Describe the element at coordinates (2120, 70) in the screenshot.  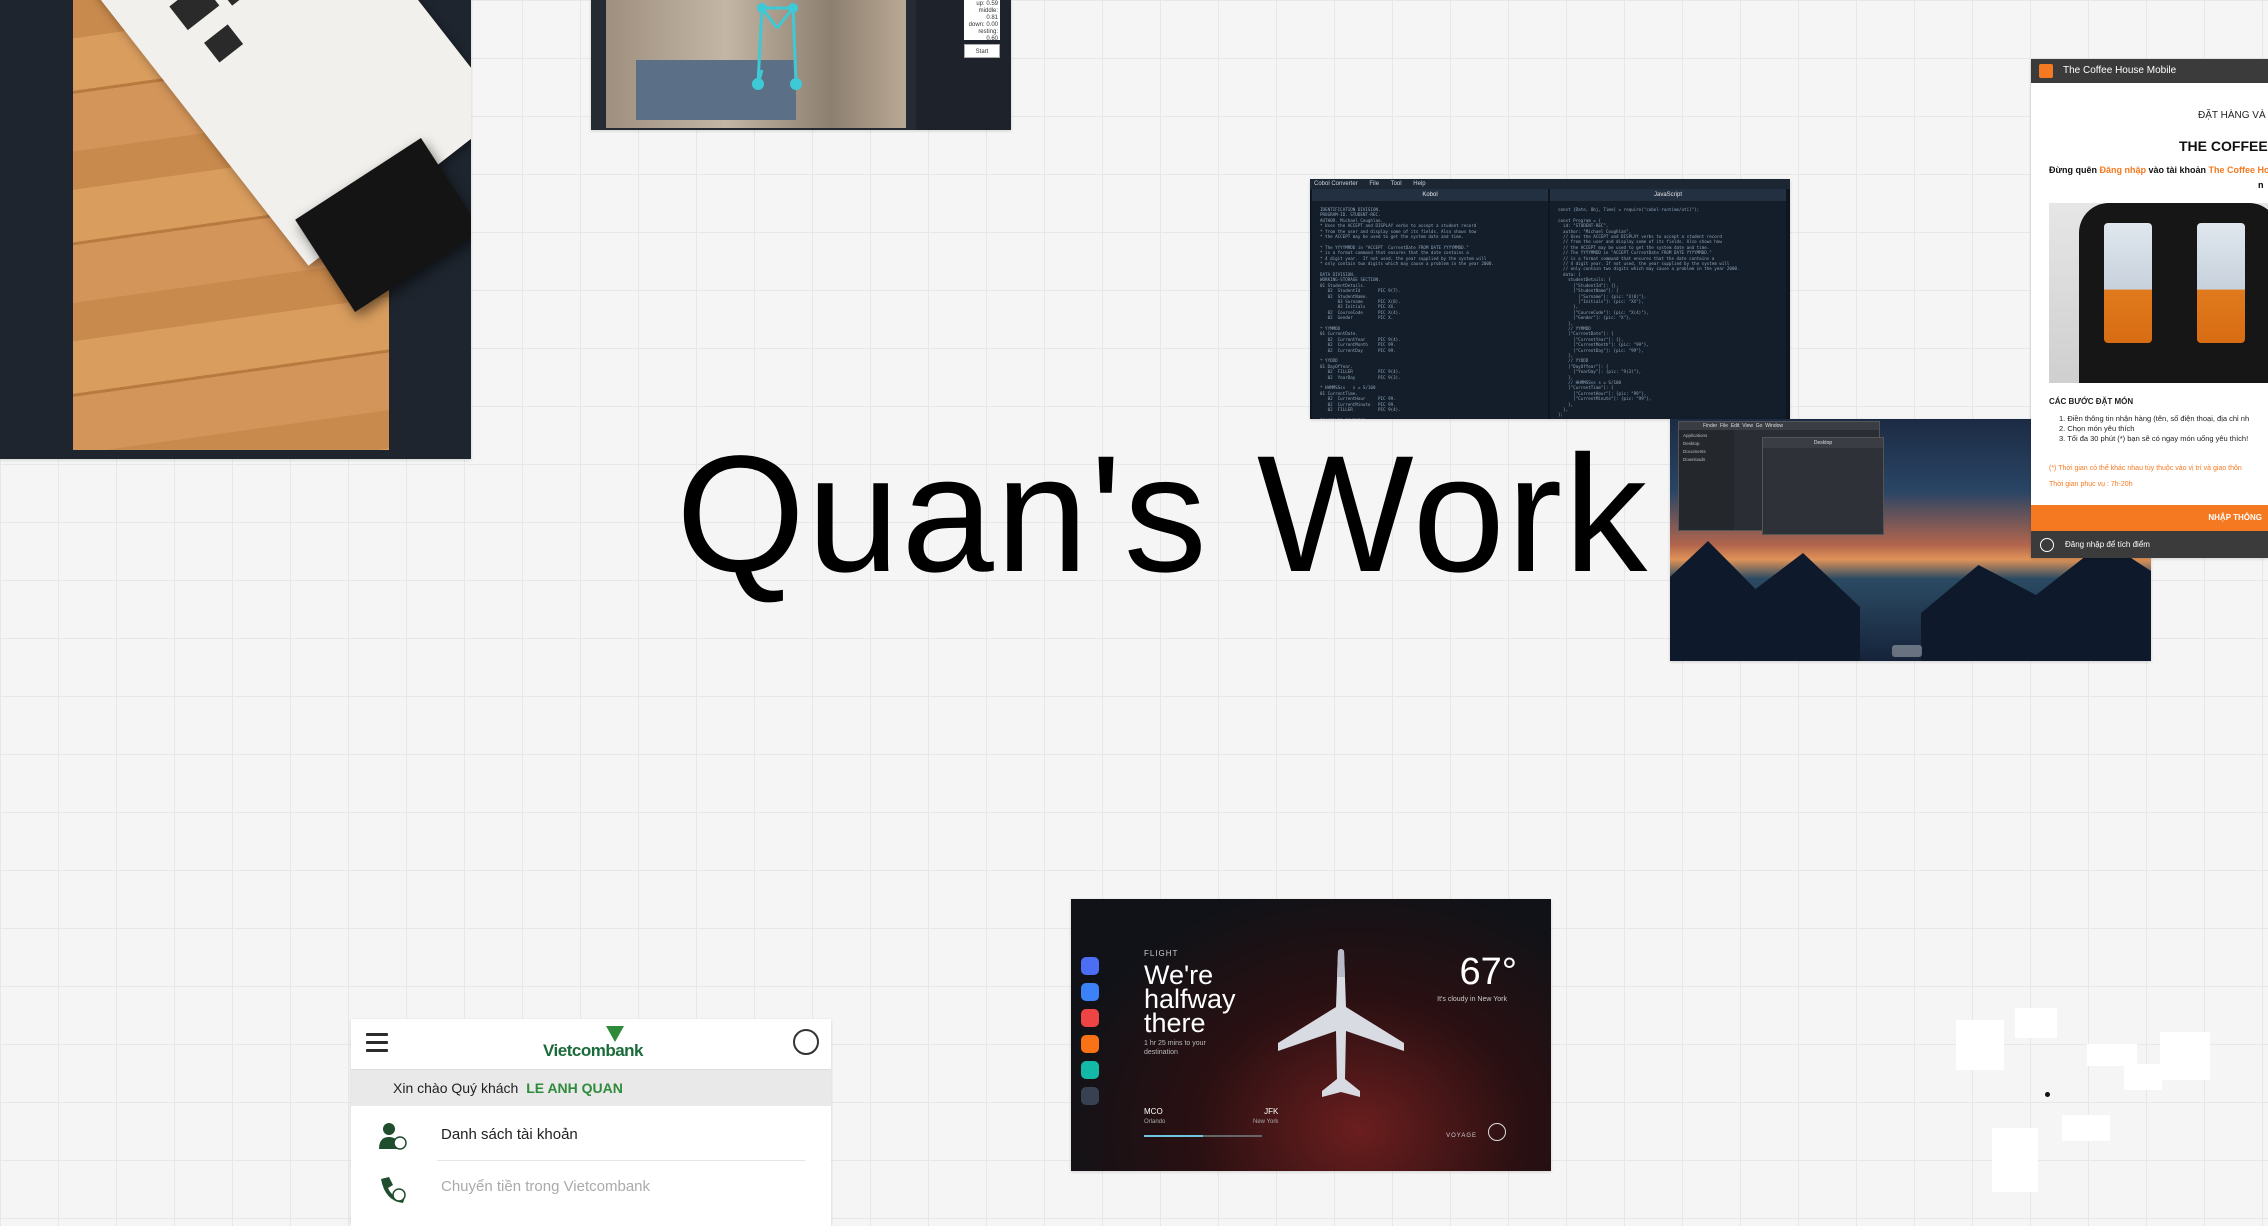
I see `coffee-window-title: The Coffee House Mobile` at that location.